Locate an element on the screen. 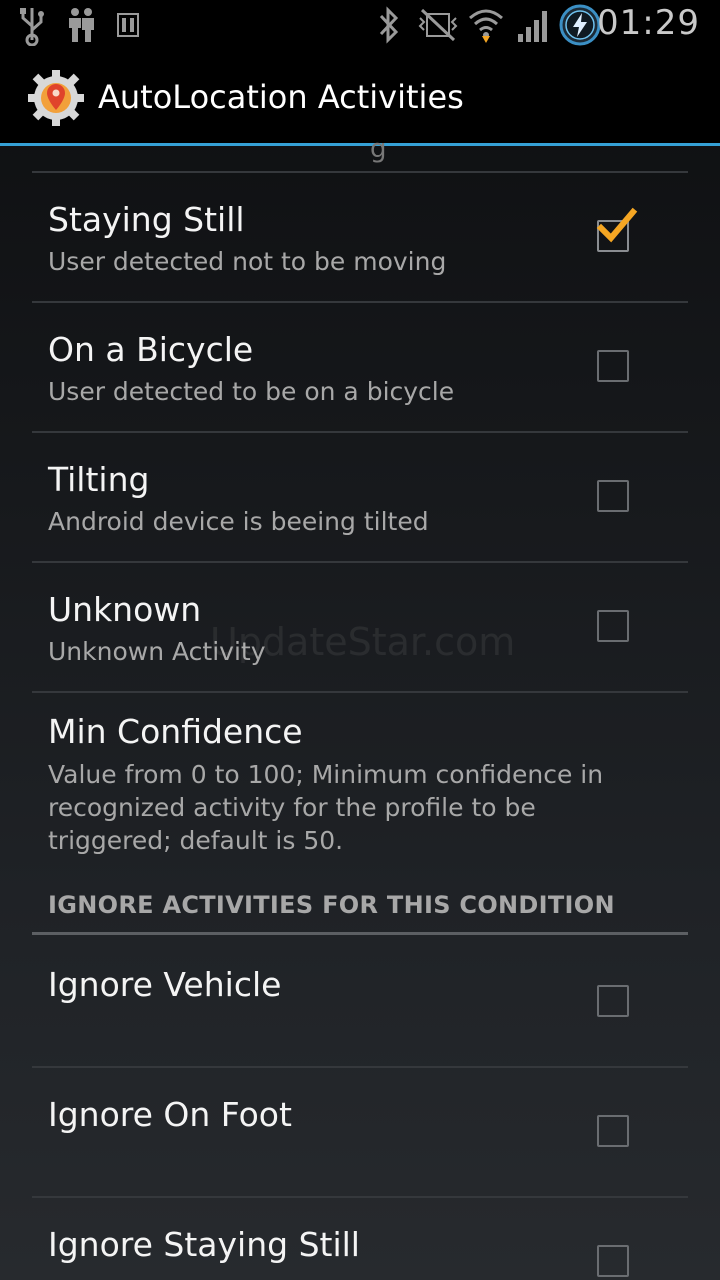  clipped-text: g is located at coordinates (378, 149).